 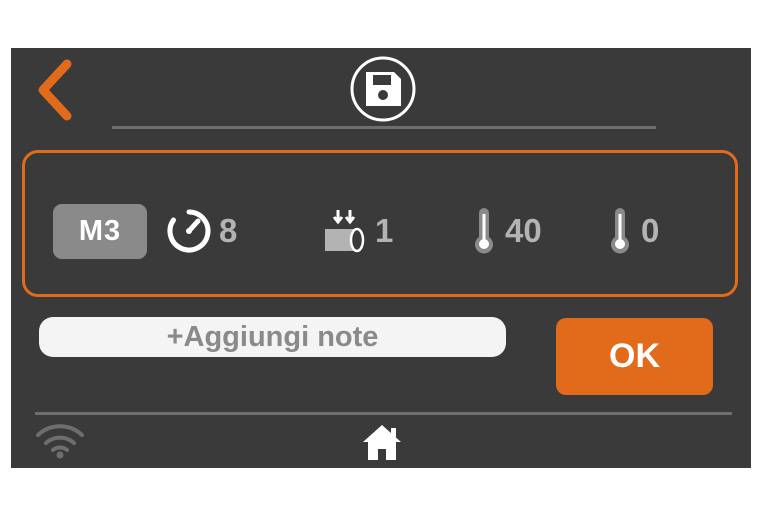 I want to click on wifi-icon, so click(x=60, y=441).